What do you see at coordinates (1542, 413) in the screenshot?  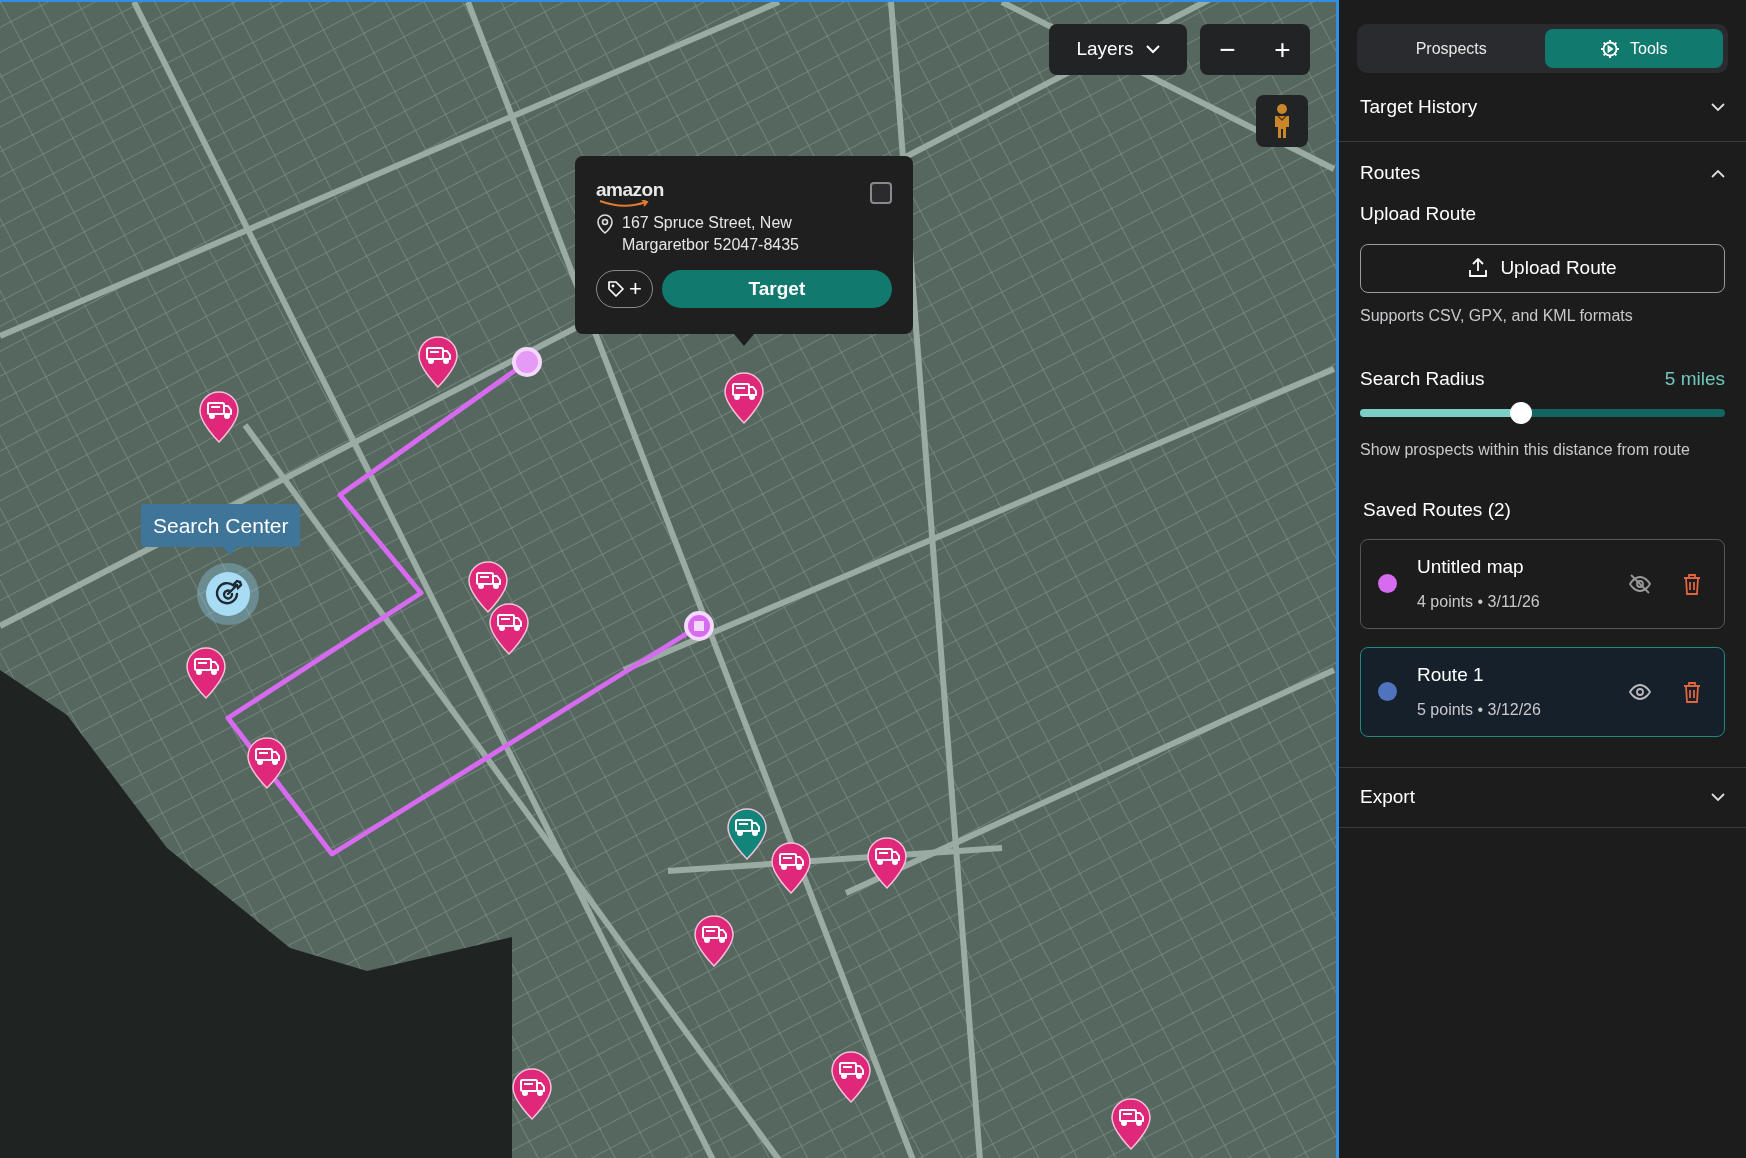 I see `radius-slider` at bounding box center [1542, 413].